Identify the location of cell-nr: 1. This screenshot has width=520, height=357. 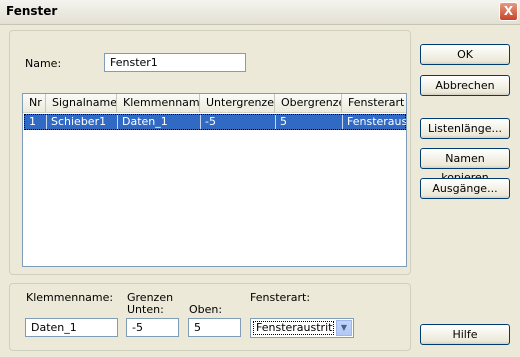
(36, 122).